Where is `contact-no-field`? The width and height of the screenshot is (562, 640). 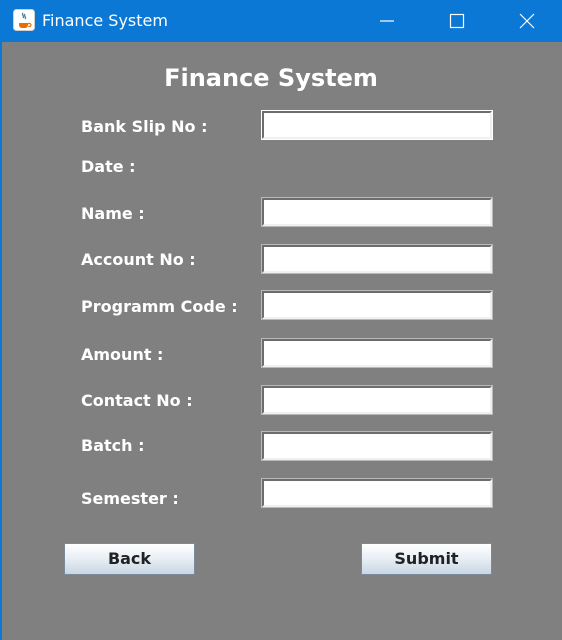
contact-no-field is located at coordinates (377, 400).